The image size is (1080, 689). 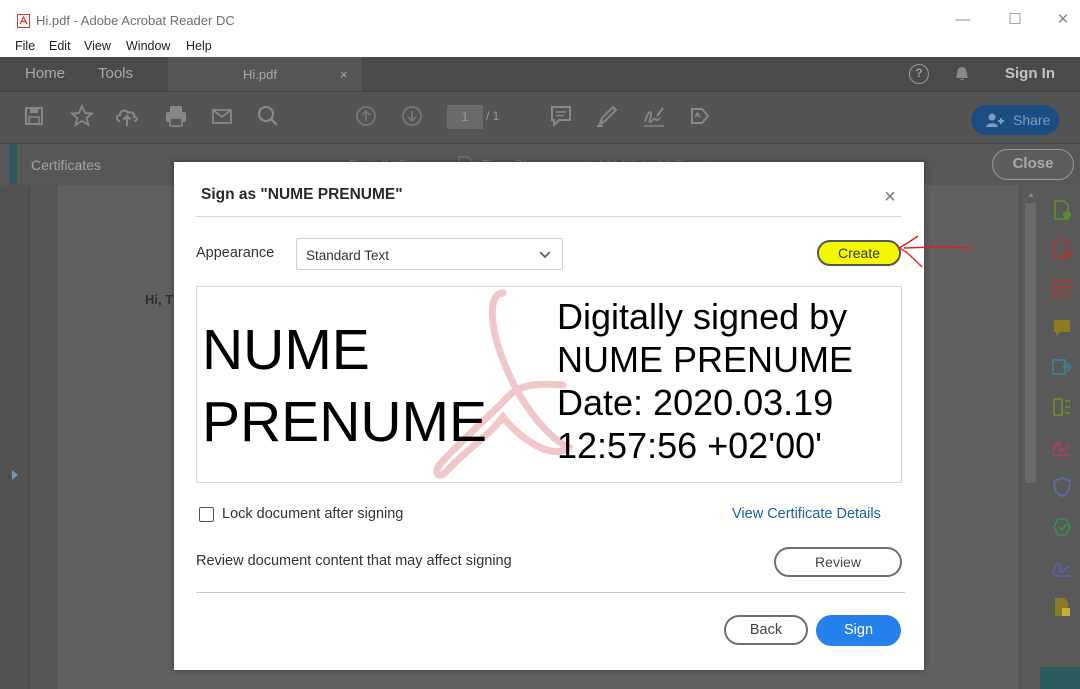 What do you see at coordinates (858, 630) in the screenshot?
I see `sign-button: Sign` at bounding box center [858, 630].